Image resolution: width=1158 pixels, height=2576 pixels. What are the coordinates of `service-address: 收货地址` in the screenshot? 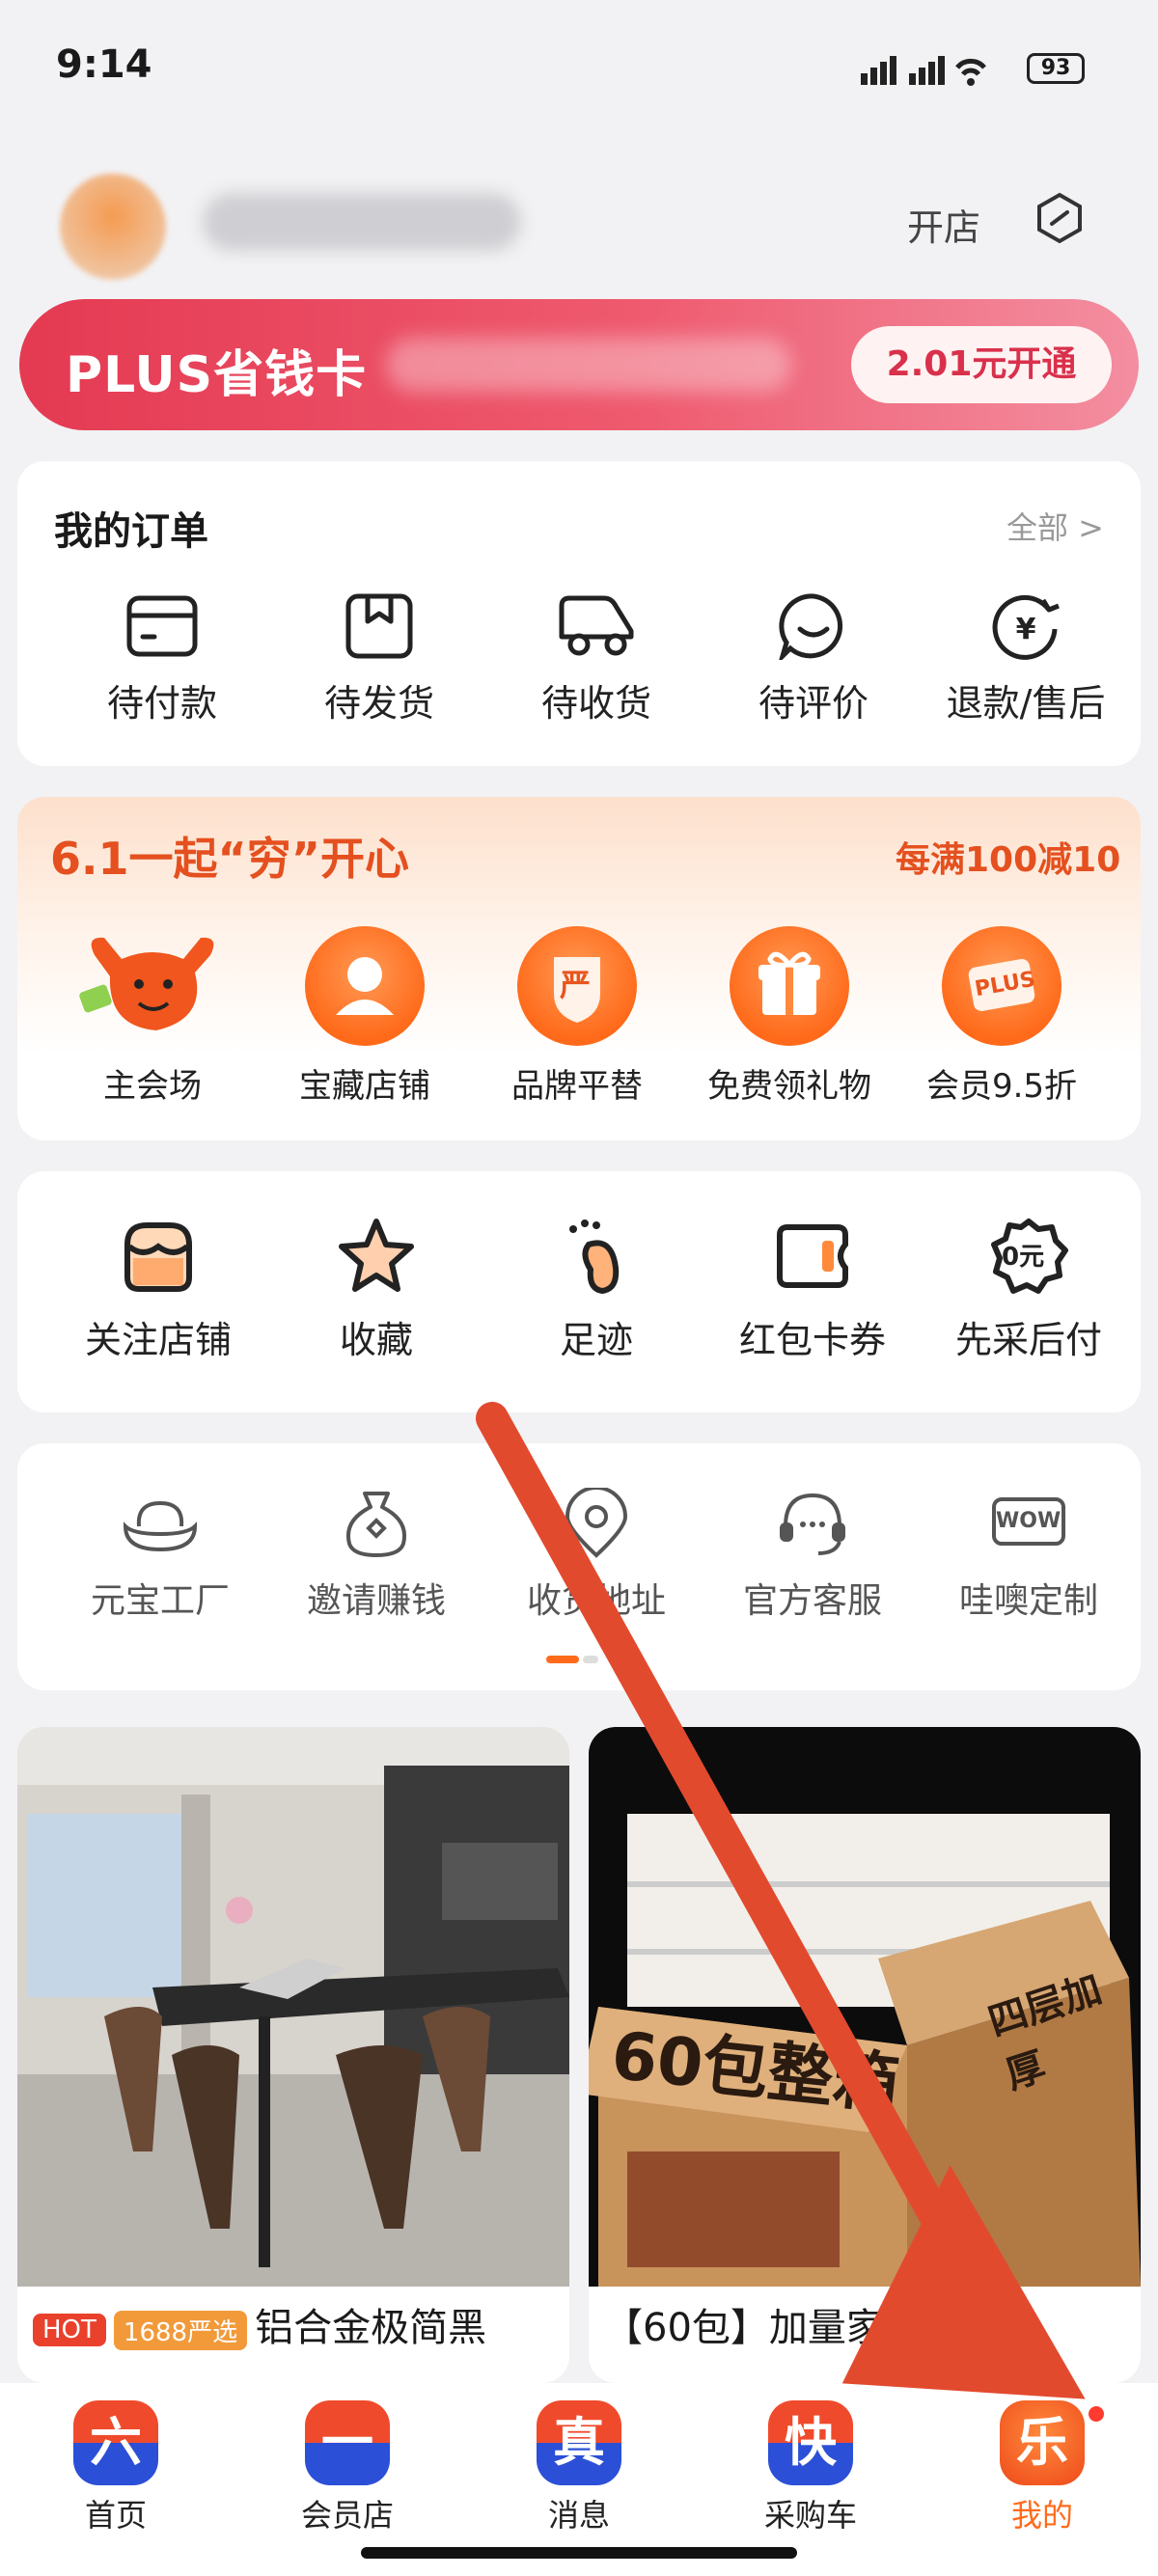 It's located at (596, 1555).